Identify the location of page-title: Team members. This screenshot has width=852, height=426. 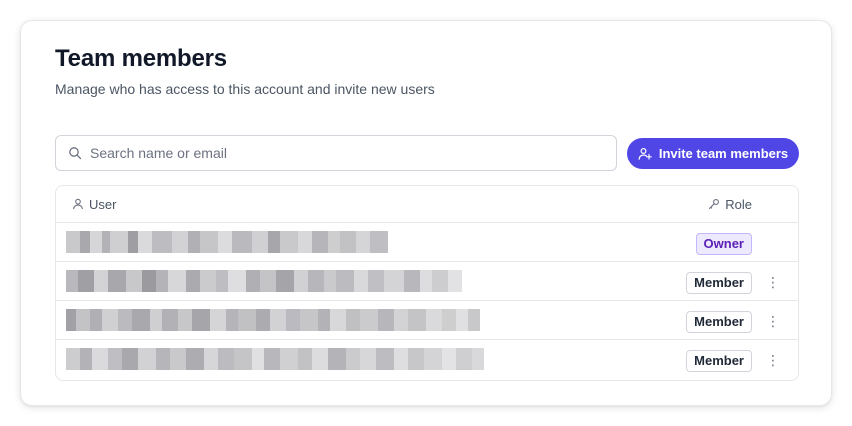
(141, 58).